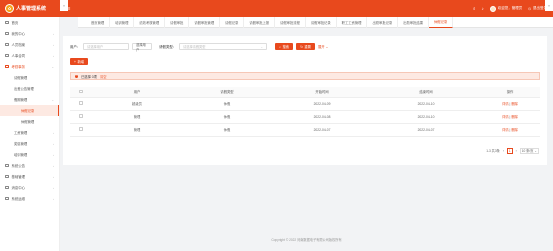 The image size is (553, 251). Describe the element at coordinates (137, 104) in the screenshot. I see `cell-user: 超级员` at that location.